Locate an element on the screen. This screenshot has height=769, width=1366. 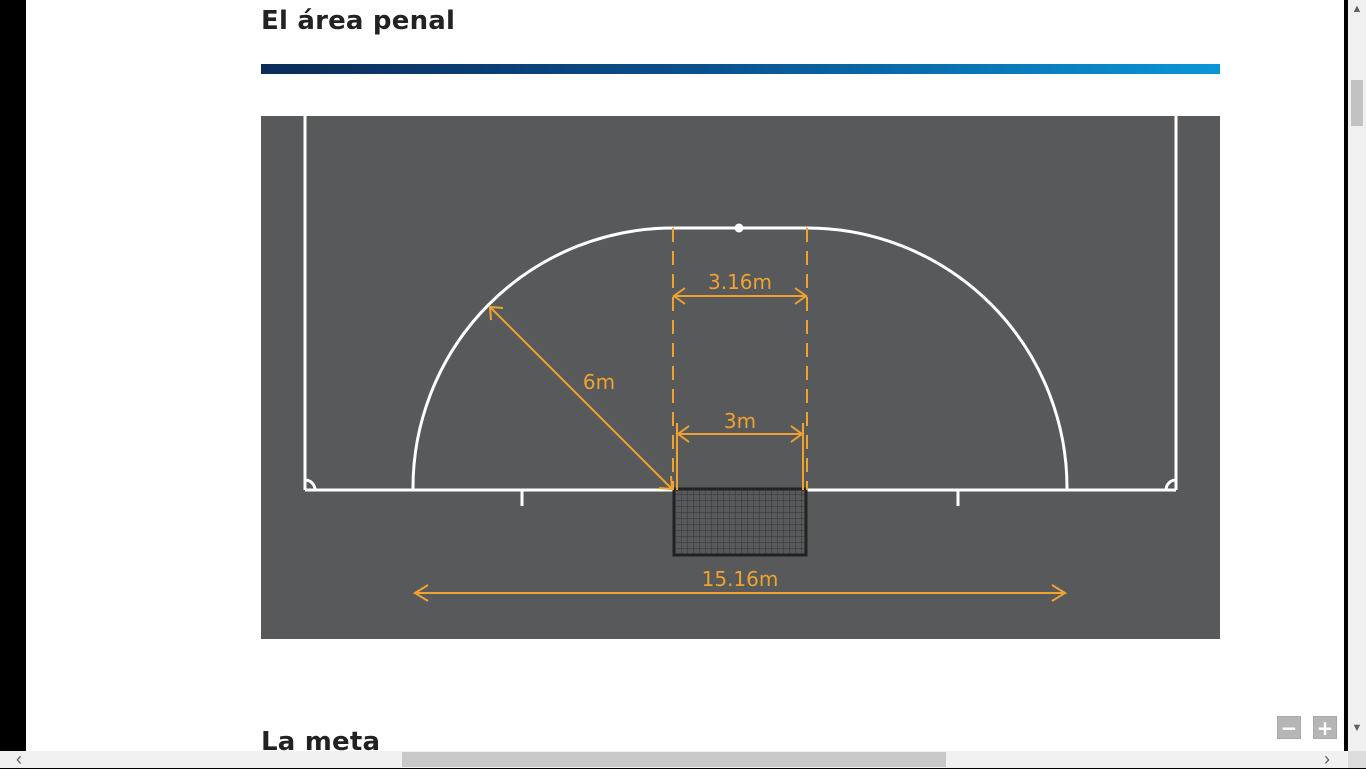
vertical-scrollbar: ▲ ▼ is located at coordinates (1357, 375).